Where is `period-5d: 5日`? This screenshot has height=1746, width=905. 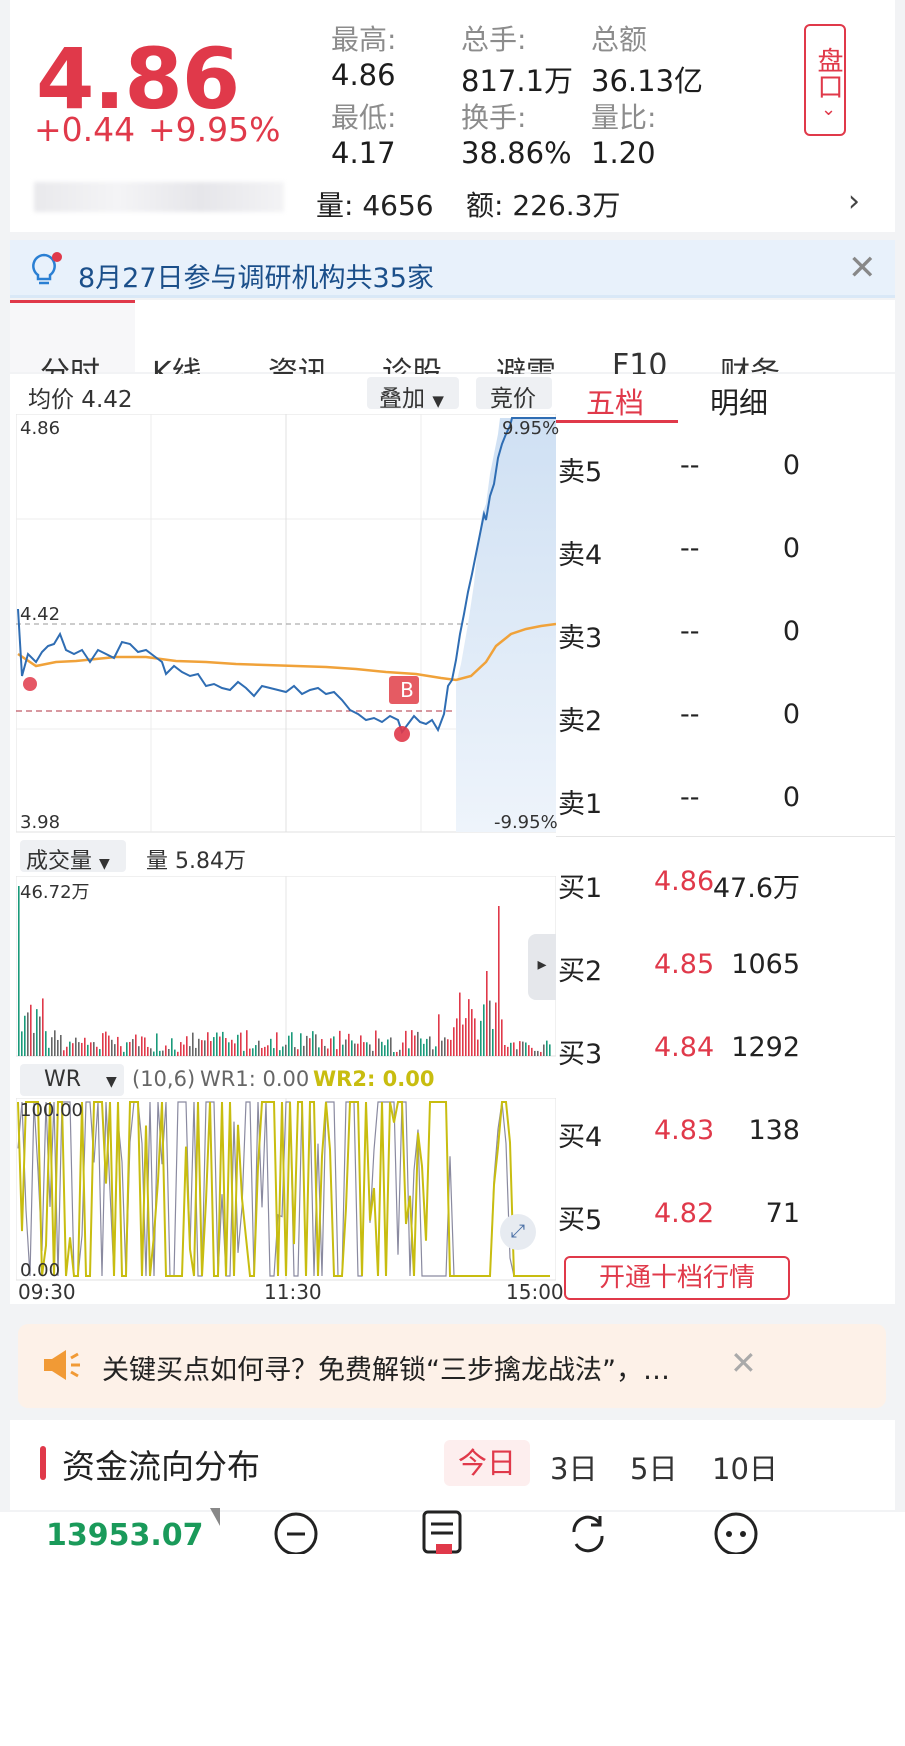 period-5d: 5日 is located at coordinates (653, 1467).